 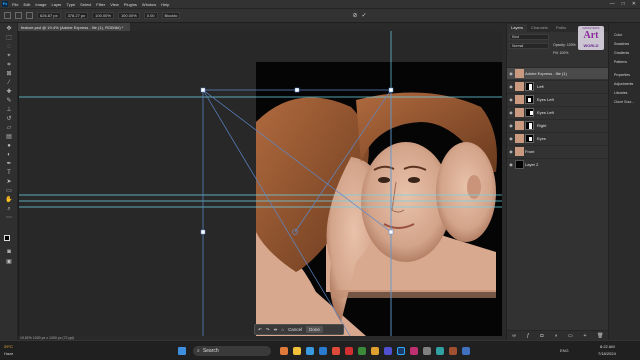 What do you see at coordinates (558, 138) in the screenshot?
I see `layer-row: ◉ Eyes` at bounding box center [558, 138].